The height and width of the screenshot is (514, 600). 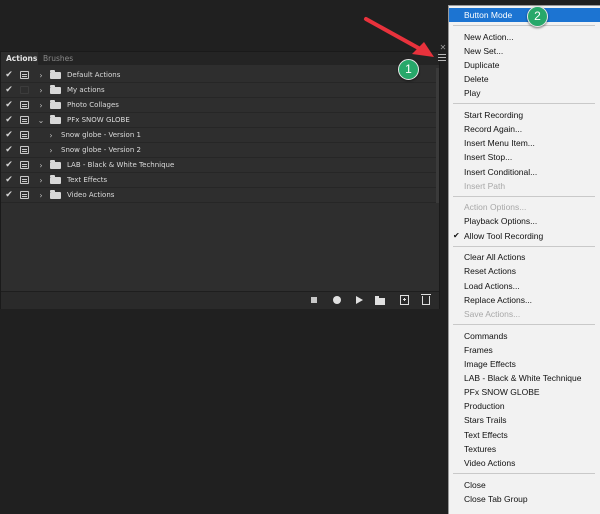 I want to click on menu-item-commands: Commands, so click(x=524, y=336).